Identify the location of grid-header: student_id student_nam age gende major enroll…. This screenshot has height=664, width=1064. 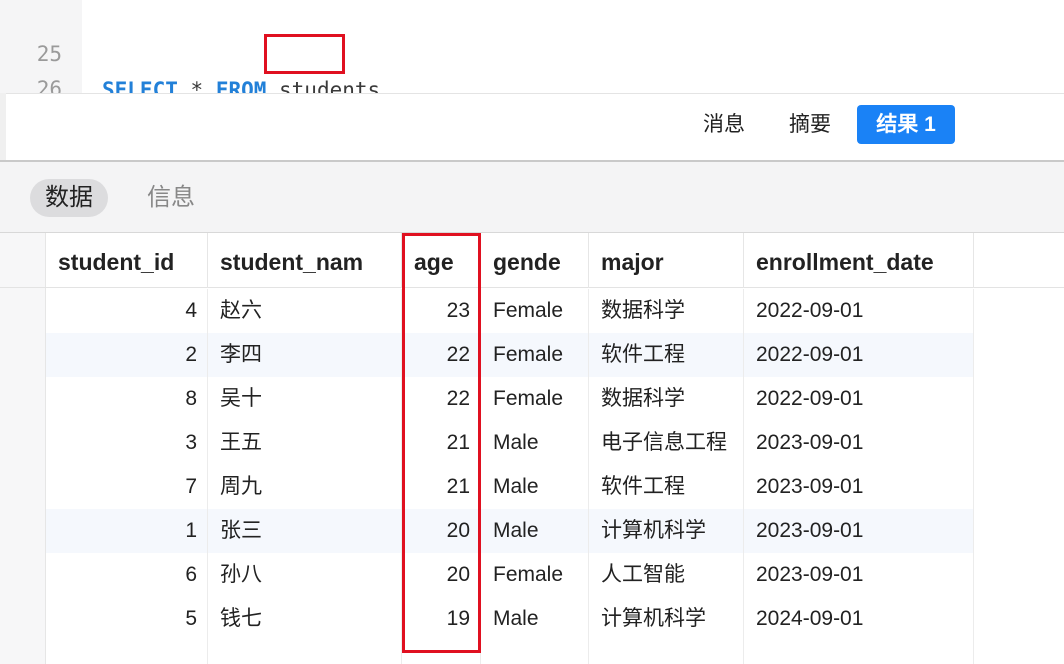
(532, 260).